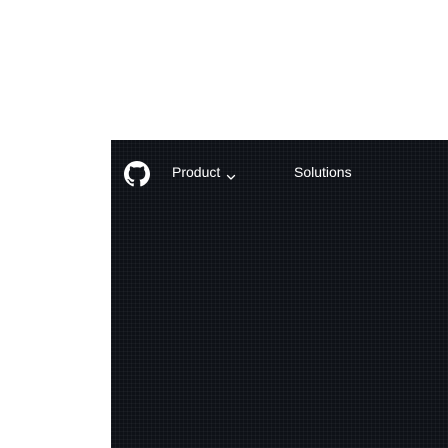 This screenshot has height=448, width=448. What do you see at coordinates (279, 172) in the screenshot?
I see `site-header: Product Solutions` at bounding box center [279, 172].